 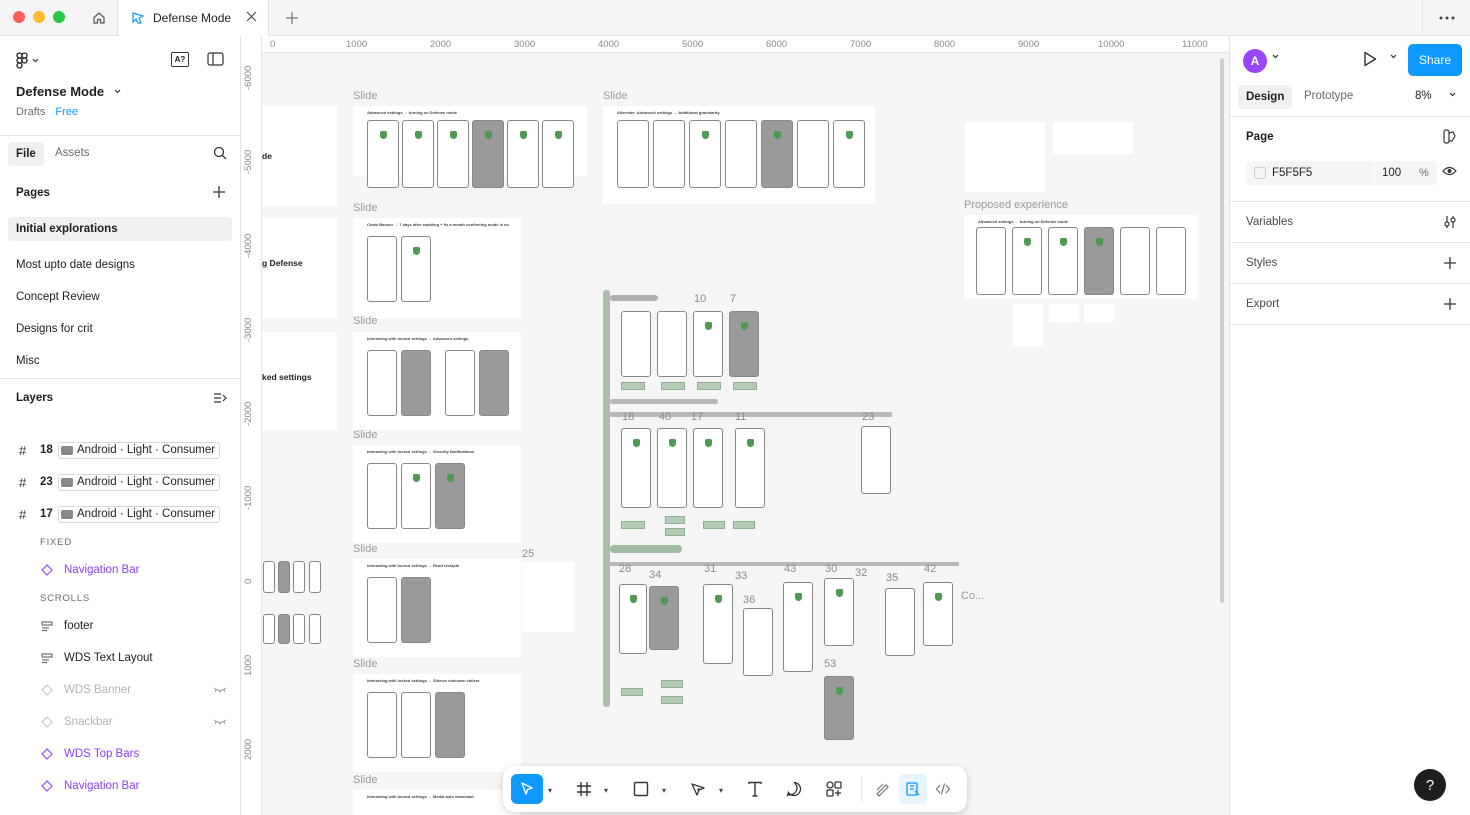 What do you see at coordinates (120, 658) in the screenshot?
I see `layer-wds-text-layout: WDS Text Layout` at bounding box center [120, 658].